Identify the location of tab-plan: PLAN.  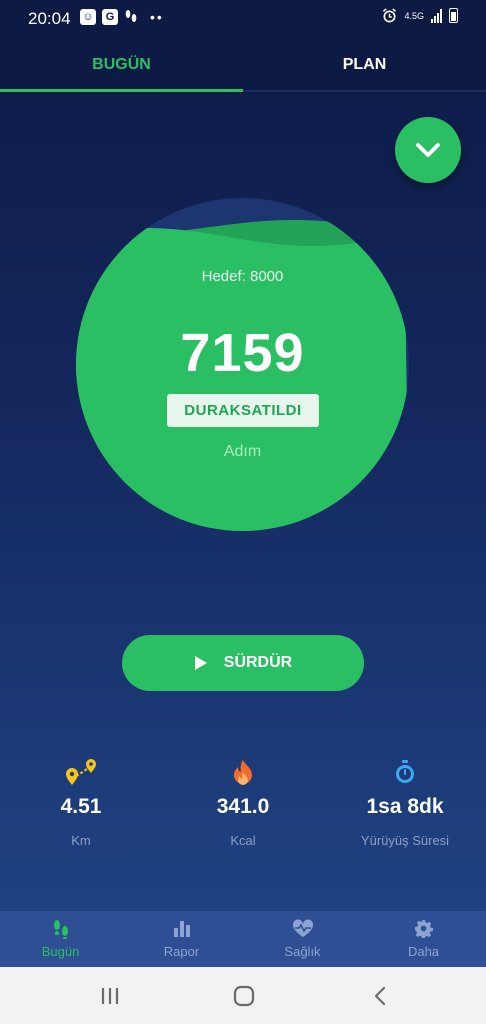
(364, 65).